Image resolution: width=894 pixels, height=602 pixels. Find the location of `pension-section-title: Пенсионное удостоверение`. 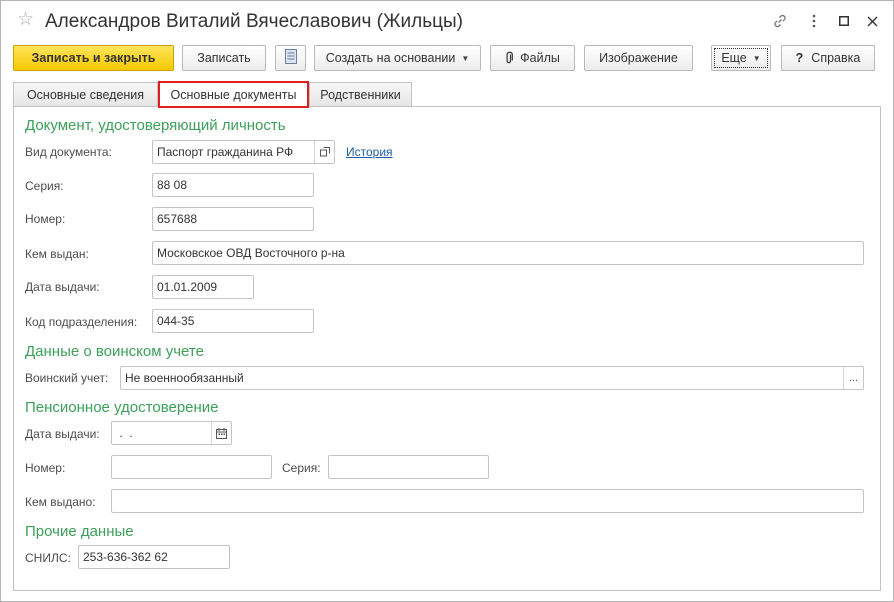

pension-section-title: Пенсионное удостоверение is located at coordinates (122, 407).